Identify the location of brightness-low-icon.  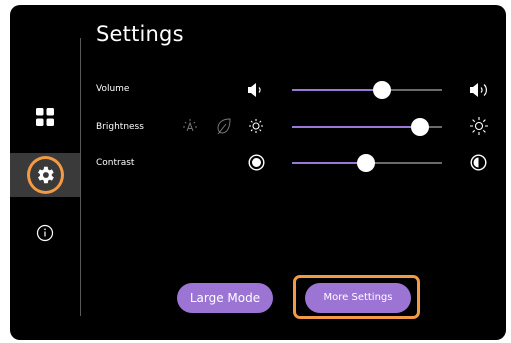
(256, 126).